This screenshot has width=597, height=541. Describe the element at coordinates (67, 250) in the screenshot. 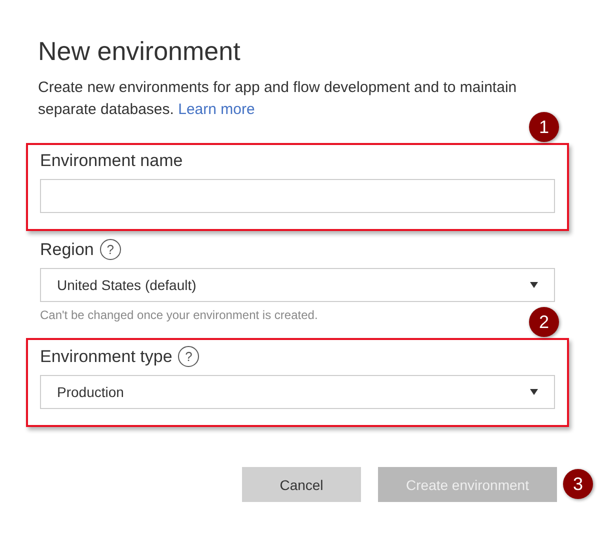

I see `field-label: Region` at that location.